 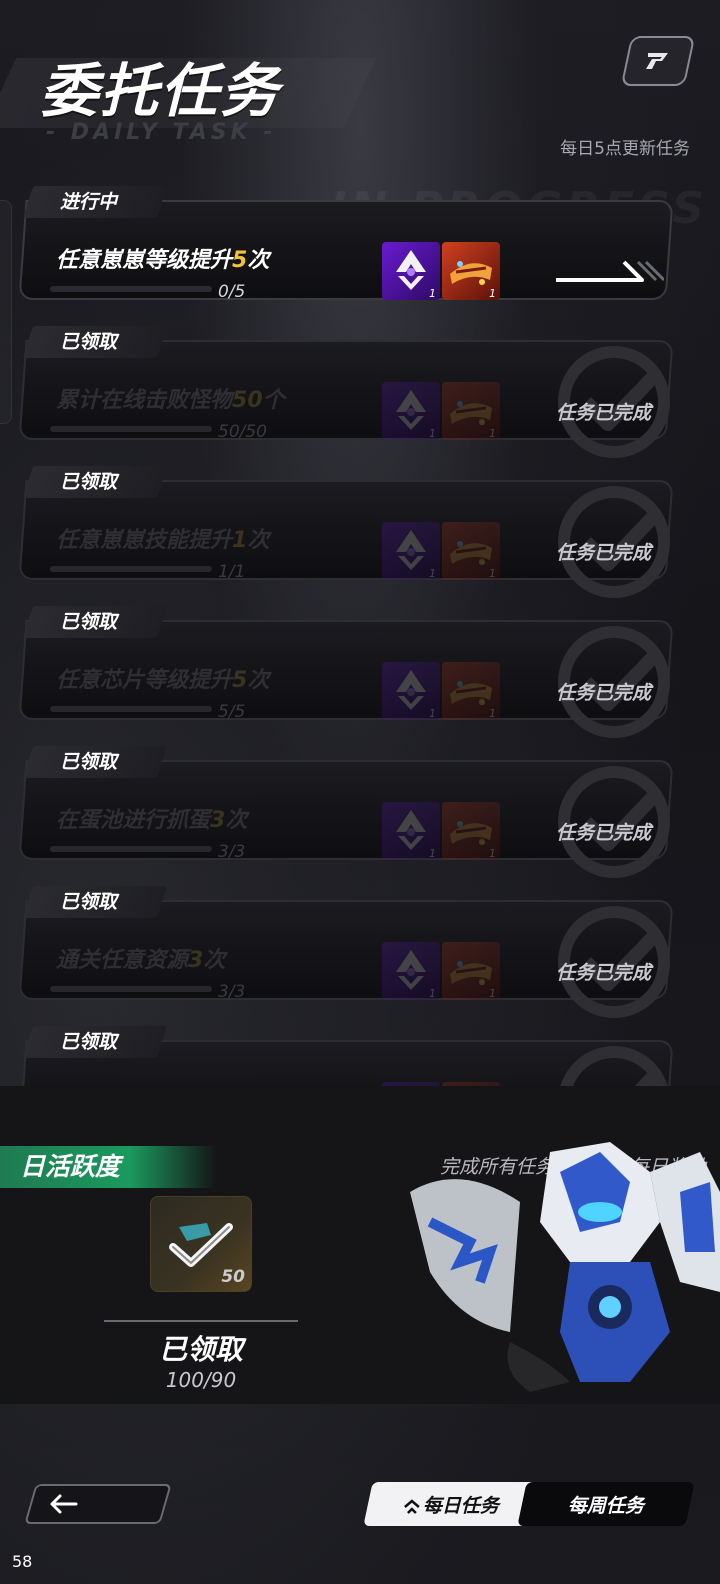 I want to click on tab-weekly-label: 每周任务, so click(x=605, y=1505).